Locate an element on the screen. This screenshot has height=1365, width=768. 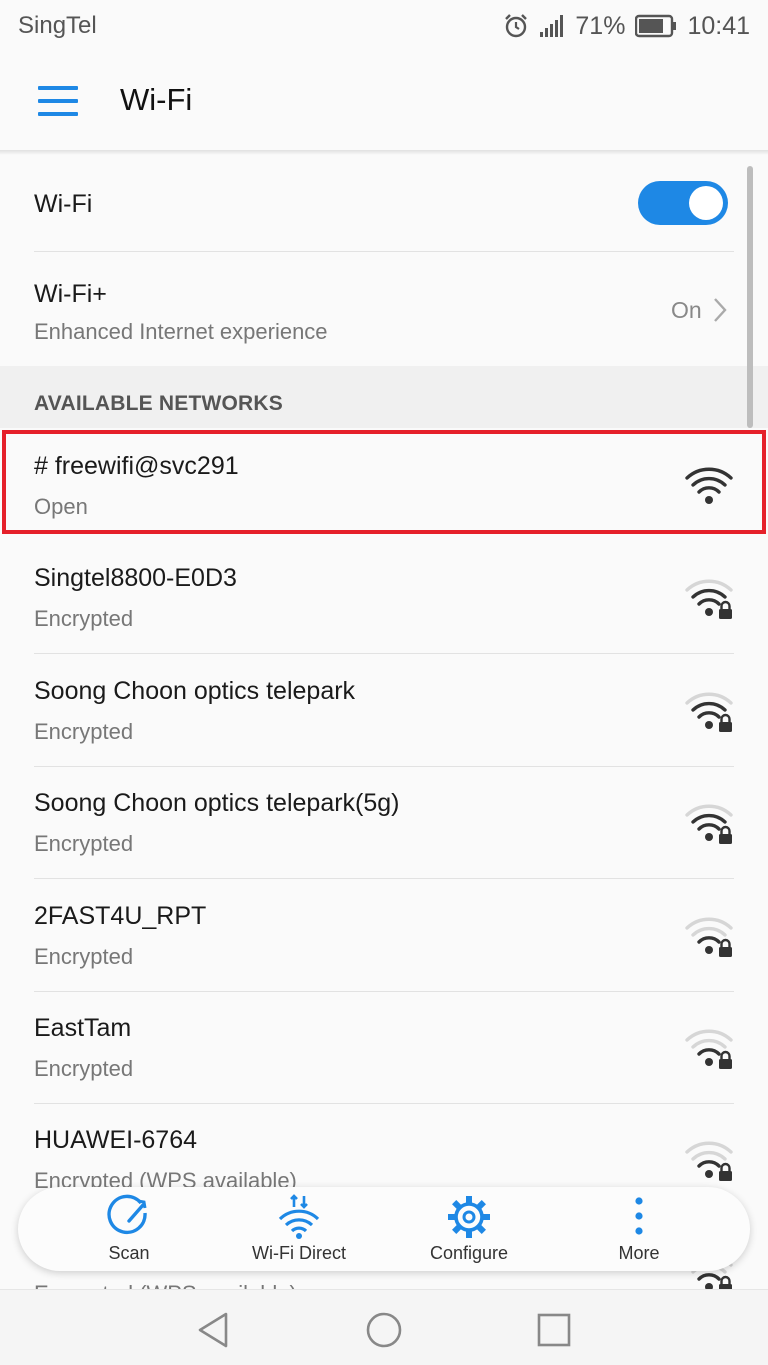
section-title: AVAILABLE NETWORKS is located at coordinates (158, 403).